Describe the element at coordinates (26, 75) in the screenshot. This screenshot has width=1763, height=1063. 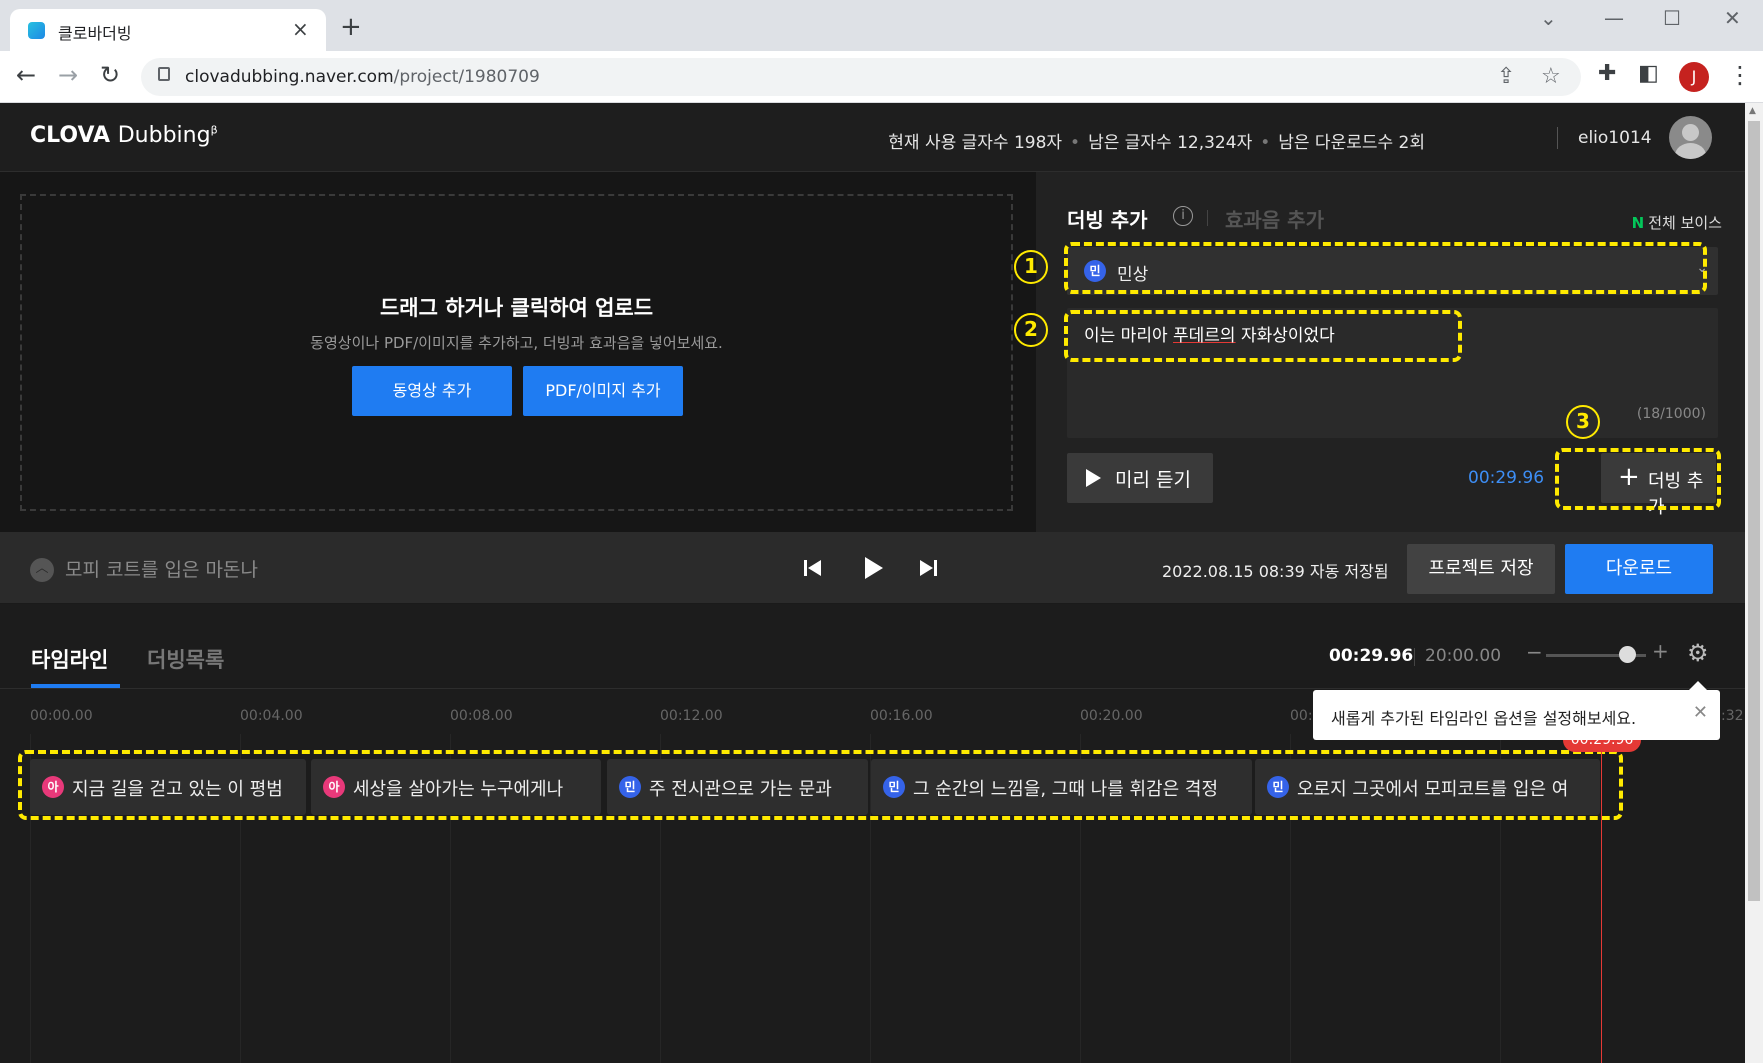
I see `back-arrow-icon: ←` at that location.